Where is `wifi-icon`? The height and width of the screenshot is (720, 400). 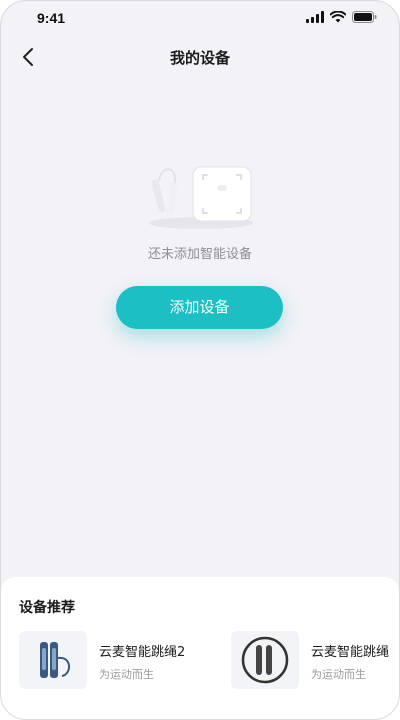 wifi-icon is located at coordinates (338, 17).